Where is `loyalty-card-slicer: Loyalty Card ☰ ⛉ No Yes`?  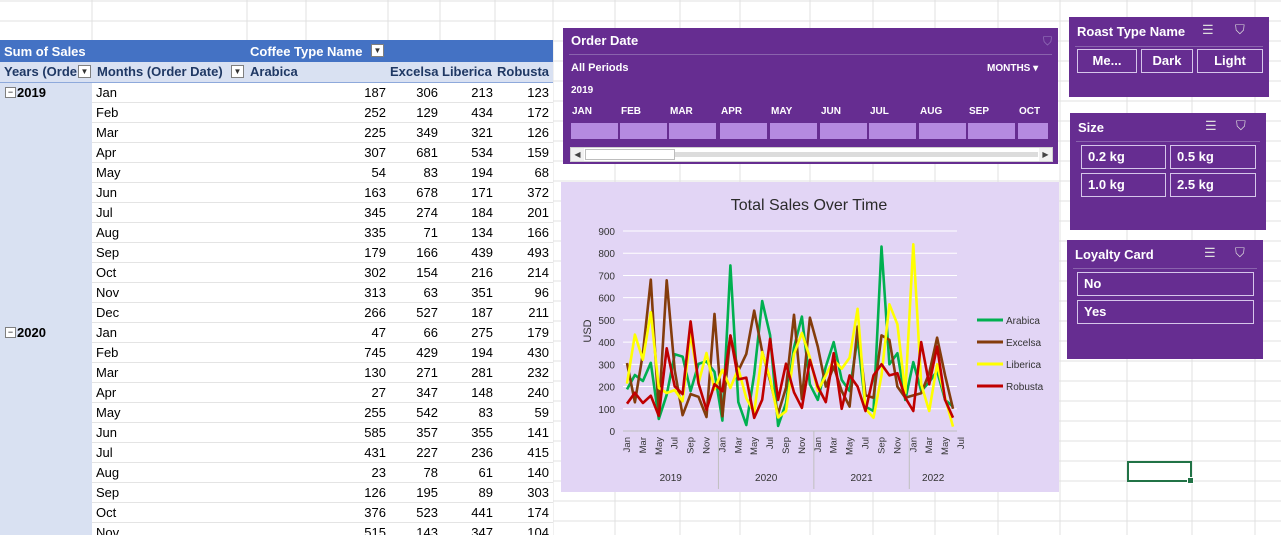
loyalty-card-slicer: Loyalty Card ☰ ⛉ No Yes is located at coordinates (1165, 299).